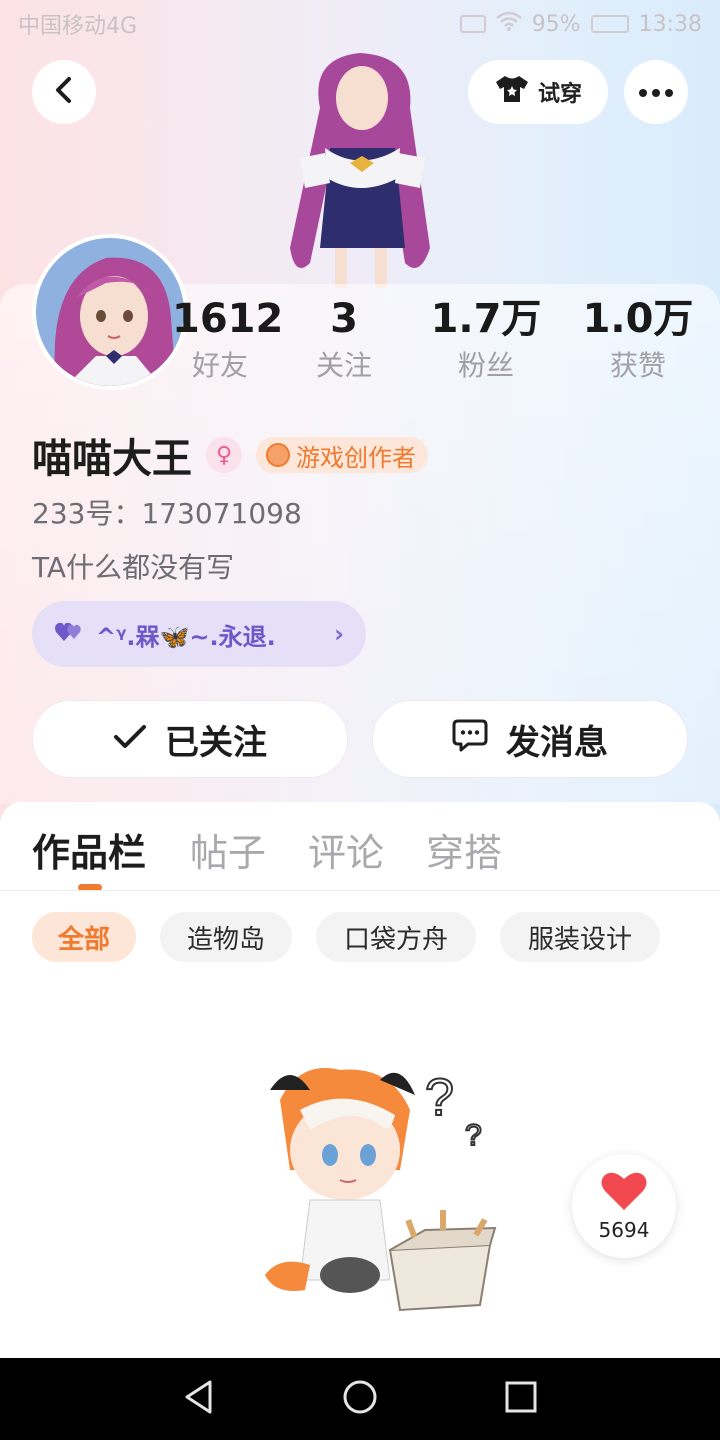  I want to click on nav-back-icon, so click(199, 1399).